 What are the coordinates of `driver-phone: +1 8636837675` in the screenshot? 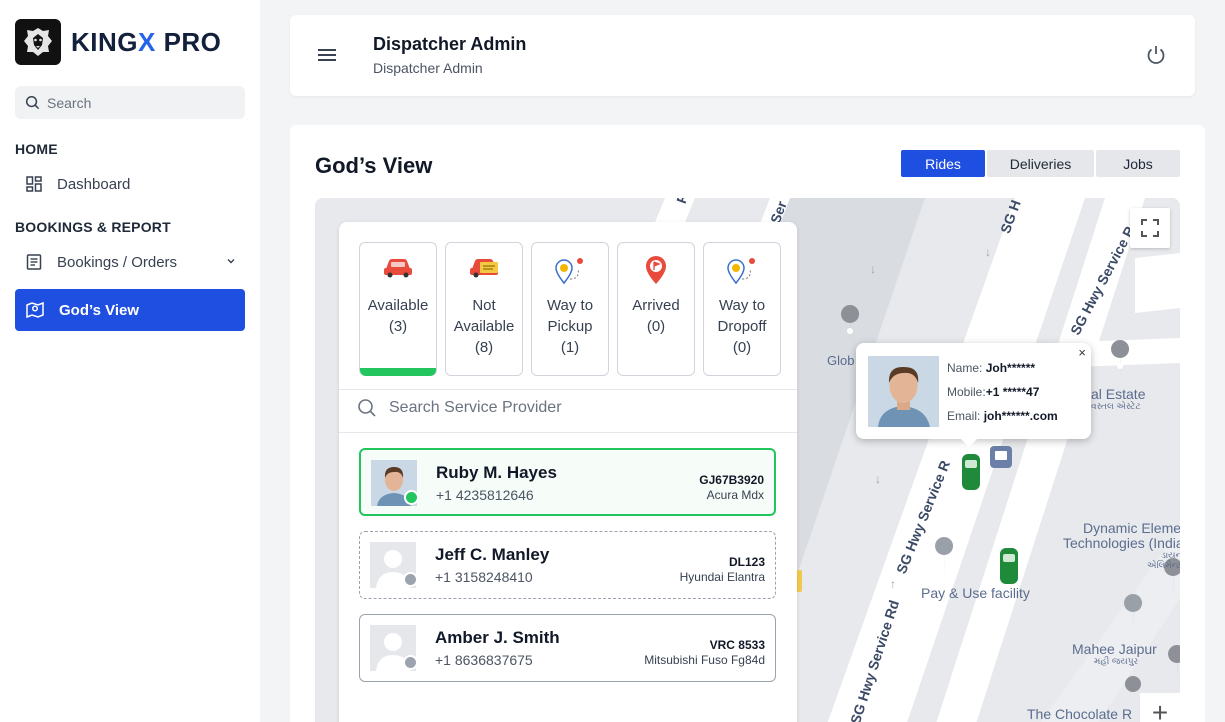 It's located at (484, 660).